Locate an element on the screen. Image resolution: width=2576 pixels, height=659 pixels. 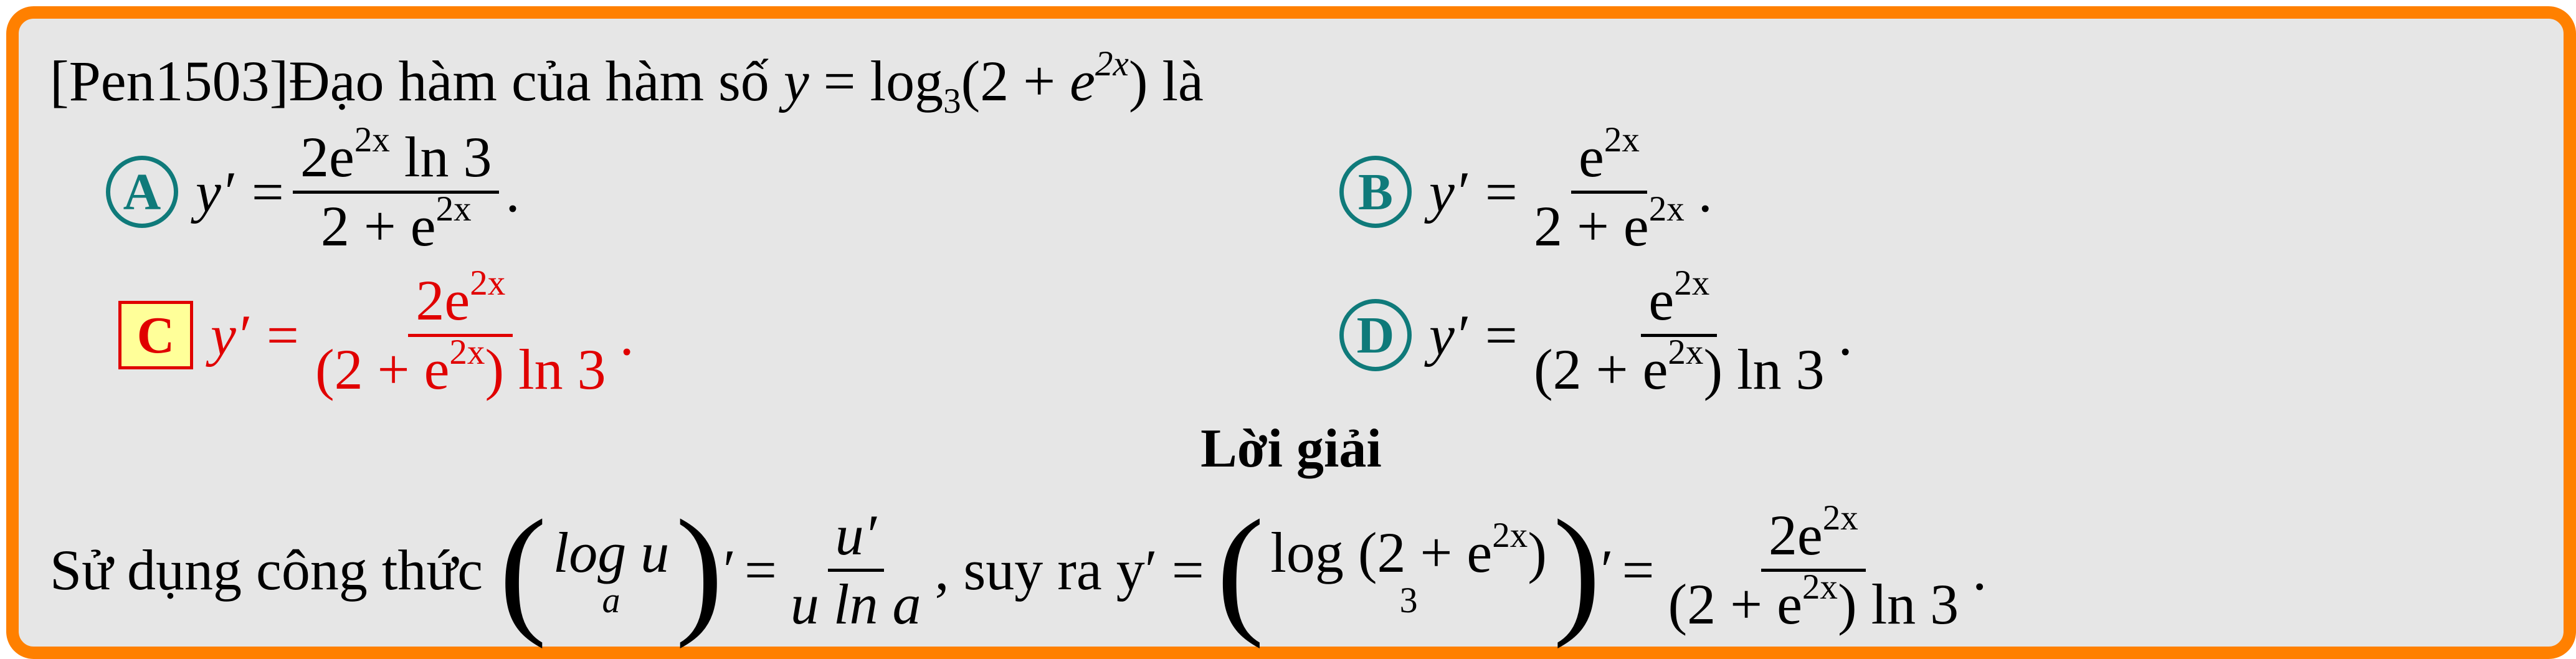
solution-heading: Lời giải is located at coordinates (1291, 449).